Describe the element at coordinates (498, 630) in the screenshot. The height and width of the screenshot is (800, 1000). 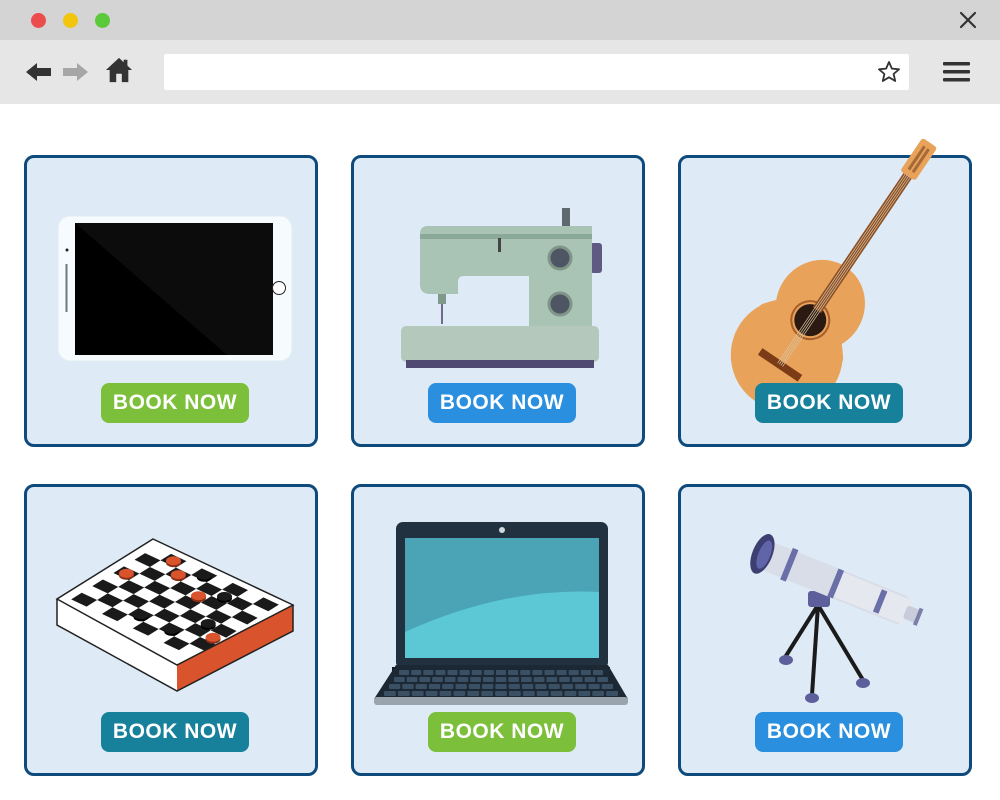
I see `product-card-laptop: BOOK NOW` at that location.